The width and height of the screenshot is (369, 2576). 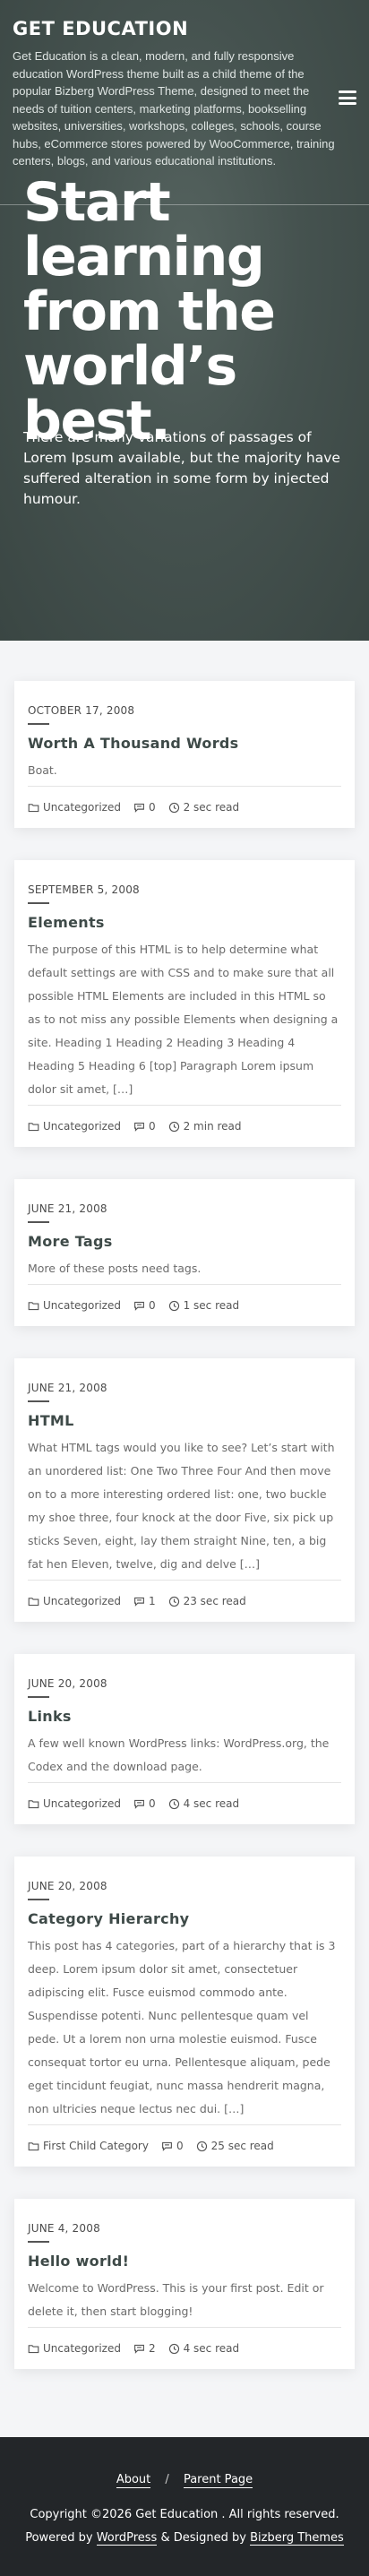 I want to click on post-comments: 2, so click(x=145, y=2348).